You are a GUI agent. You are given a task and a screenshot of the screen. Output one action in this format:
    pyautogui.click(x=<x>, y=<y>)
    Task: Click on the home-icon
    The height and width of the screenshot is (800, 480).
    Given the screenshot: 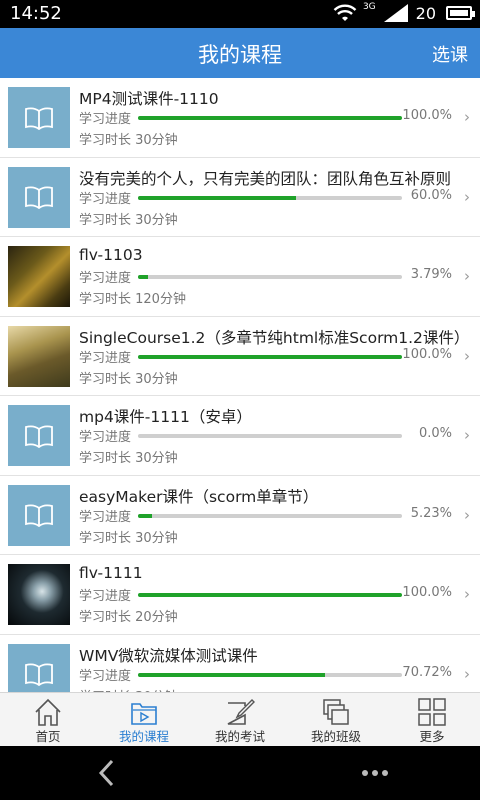 What is the action you would take?
    pyautogui.click(x=48, y=712)
    